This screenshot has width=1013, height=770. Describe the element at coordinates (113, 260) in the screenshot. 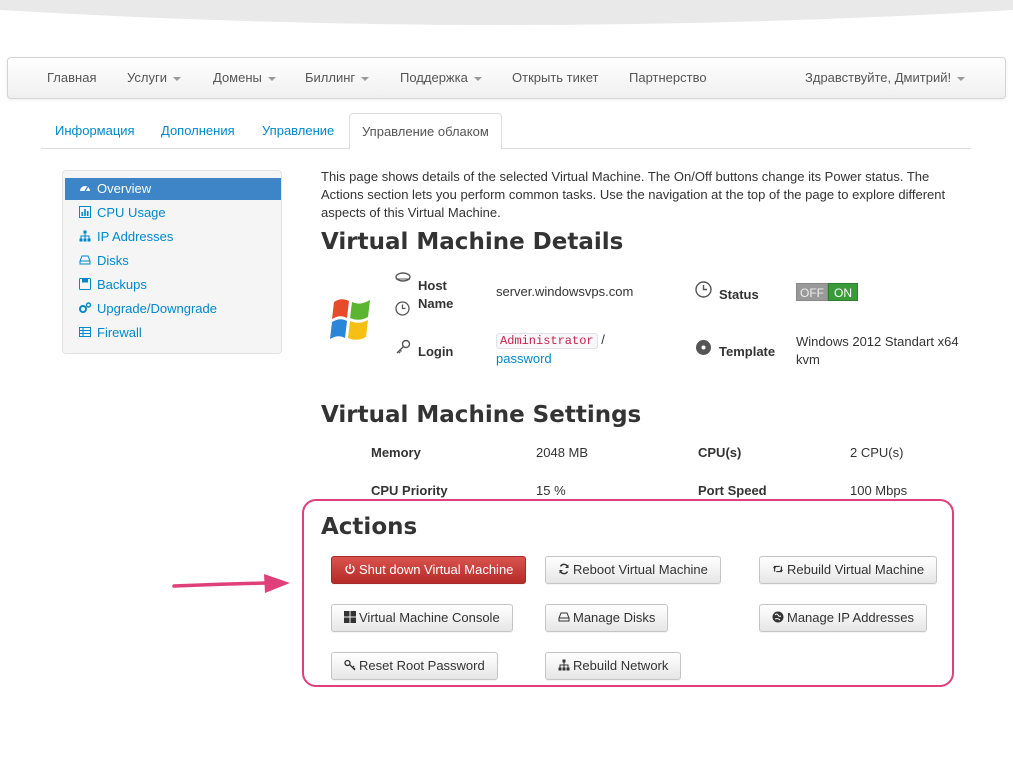

I see `sidebar-item-label: Disks` at that location.